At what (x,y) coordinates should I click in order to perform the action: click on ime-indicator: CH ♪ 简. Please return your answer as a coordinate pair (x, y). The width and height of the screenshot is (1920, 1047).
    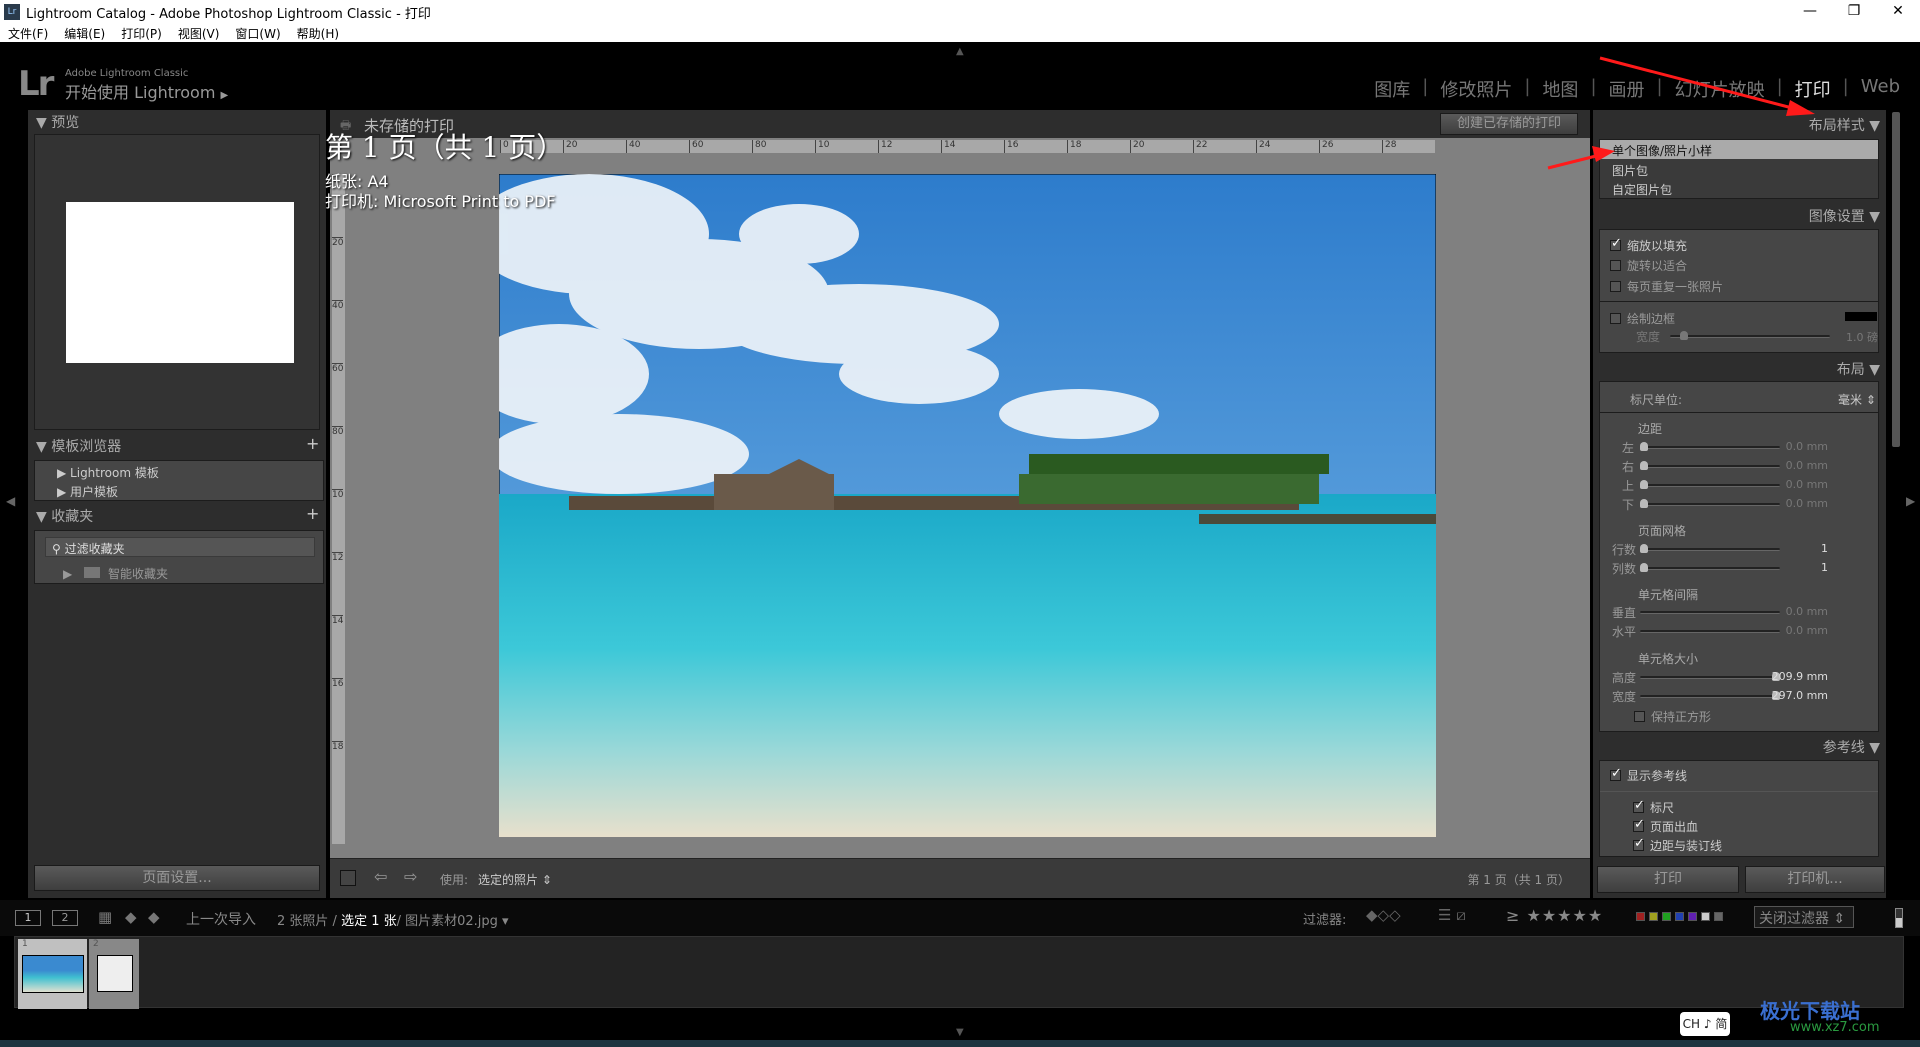
    Looking at the image, I should click on (1705, 1024).